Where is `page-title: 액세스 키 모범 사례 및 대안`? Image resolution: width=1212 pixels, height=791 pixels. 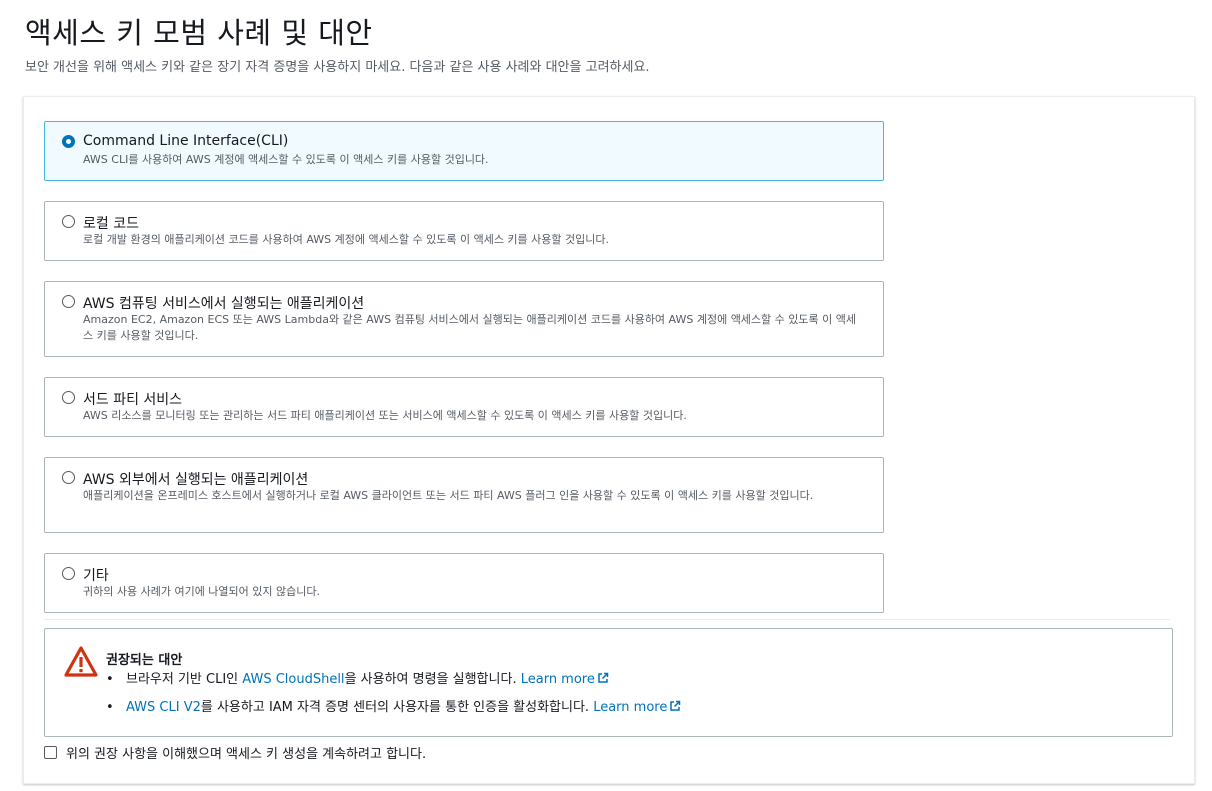 page-title: 액세스 키 모범 사례 및 대안 is located at coordinates (199, 33).